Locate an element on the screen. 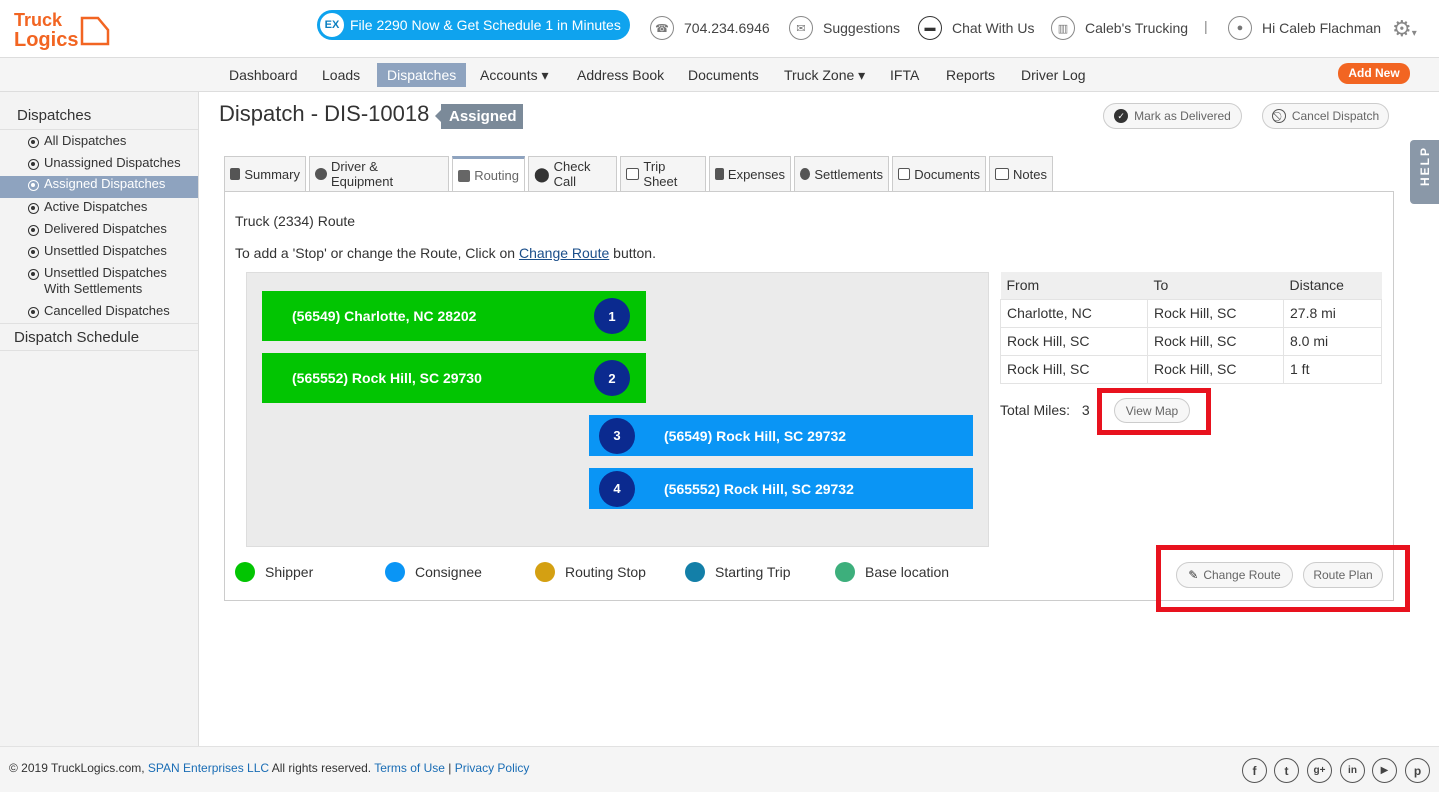 The height and width of the screenshot is (792, 1439). tab-check-call: ⬤ Check Call is located at coordinates (572, 173).